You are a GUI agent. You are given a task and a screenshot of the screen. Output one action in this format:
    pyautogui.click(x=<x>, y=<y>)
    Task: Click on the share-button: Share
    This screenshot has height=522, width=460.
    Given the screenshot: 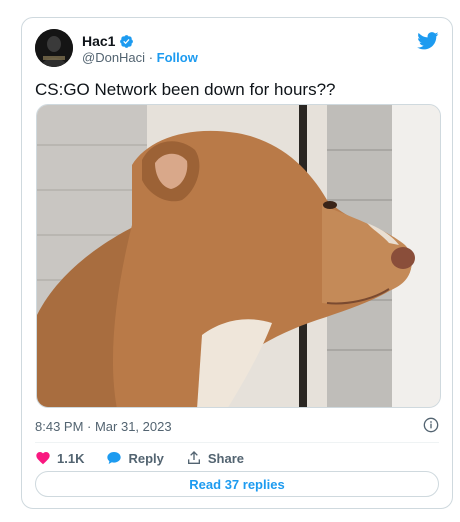 What is the action you would take?
    pyautogui.click(x=215, y=458)
    